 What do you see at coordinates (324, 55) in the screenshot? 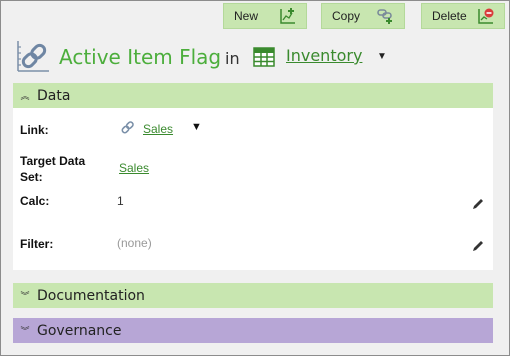
I see `dataset-link: Inventory` at bounding box center [324, 55].